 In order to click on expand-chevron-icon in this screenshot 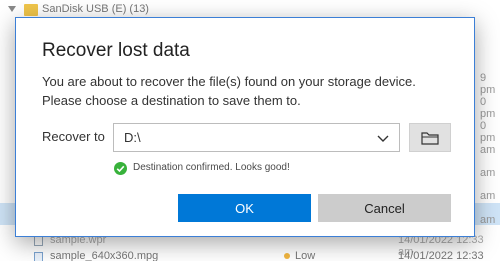, I will do `click(12, 9)`.